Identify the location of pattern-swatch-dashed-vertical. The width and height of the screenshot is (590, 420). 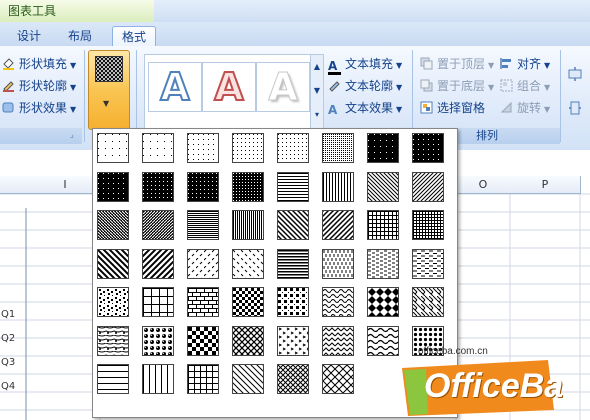
(338, 263).